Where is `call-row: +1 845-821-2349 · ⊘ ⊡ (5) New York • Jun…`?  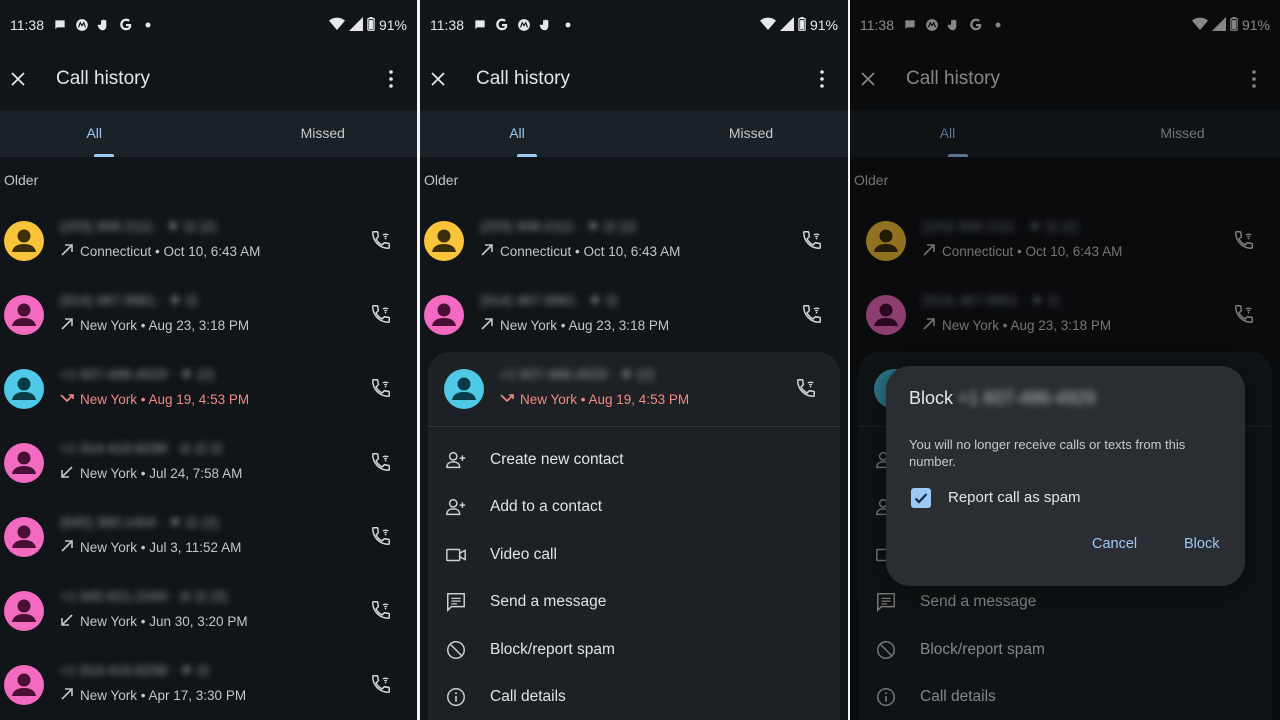 call-row: +1 845-821-2349 · ⊘ ⊡ (5) New York • Jun… is located at coordinates (208, 611).